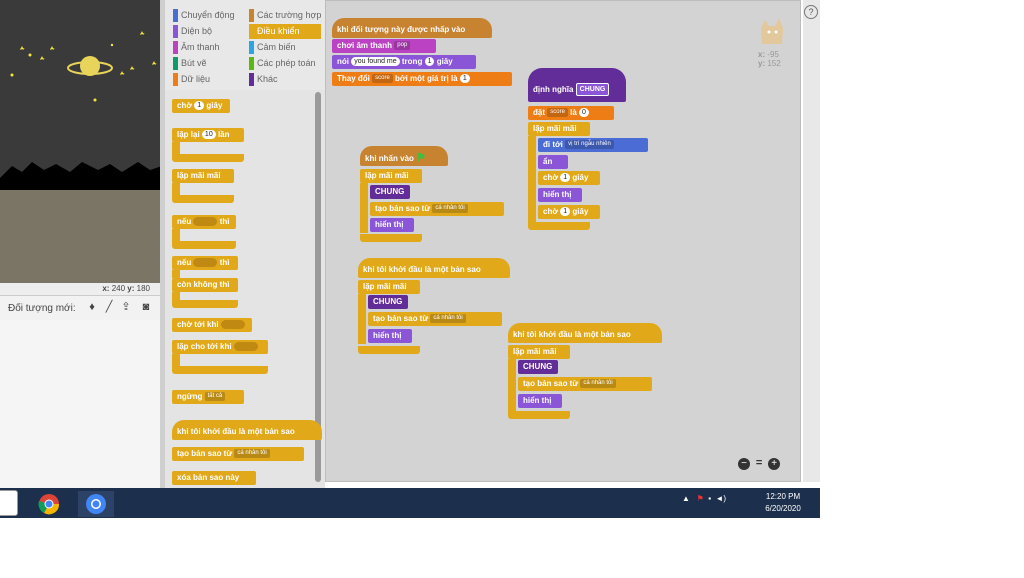 Image resolution: width=1024 pixels, height=578 pixels. I want to click on palette-else-label: còn không thì, so click(205, 285).